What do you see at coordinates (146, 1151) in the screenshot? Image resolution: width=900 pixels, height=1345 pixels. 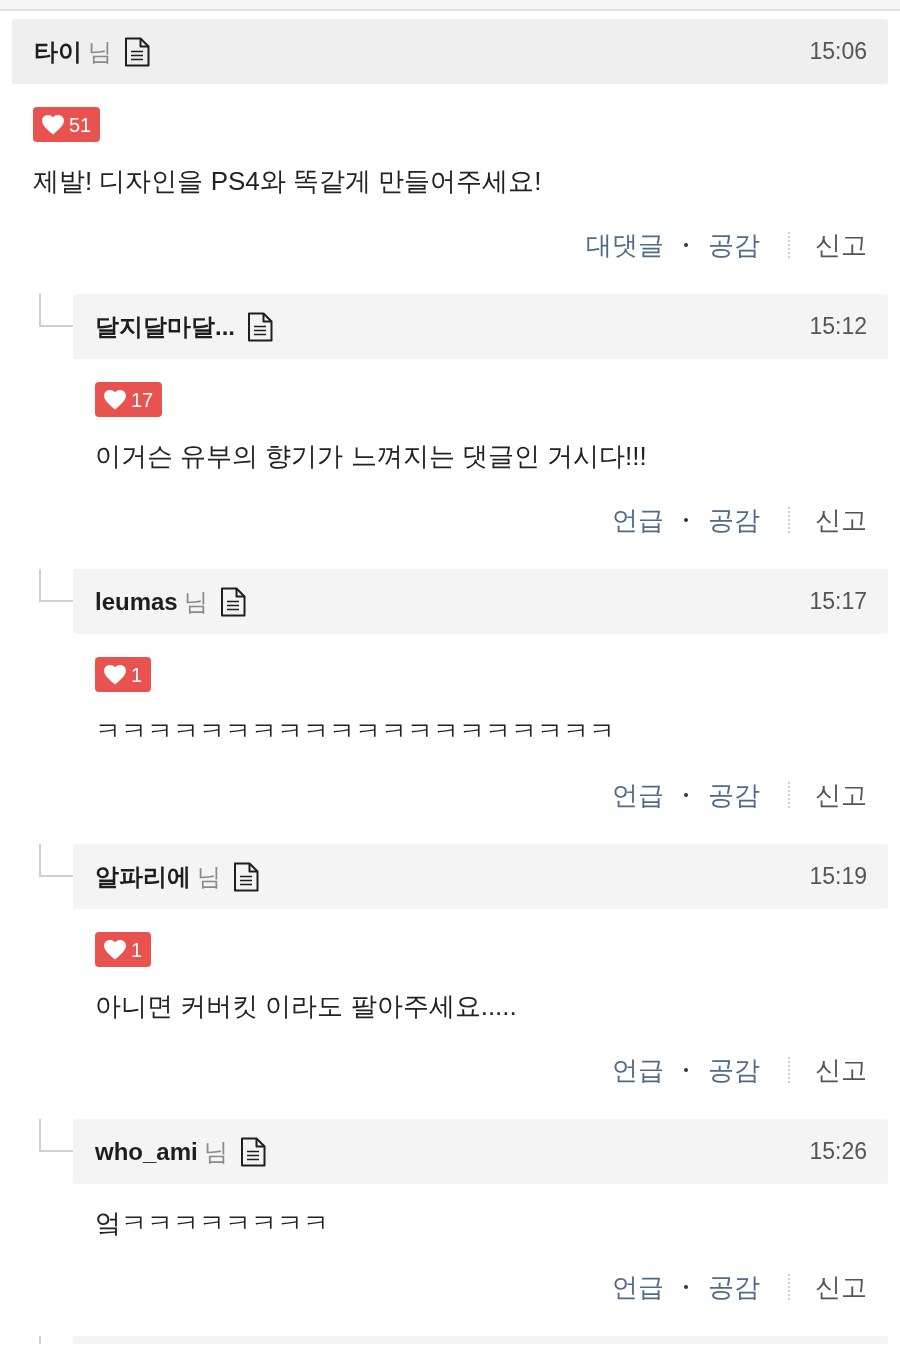 I see `author-name: who_ami` at bounding box center [146, 1151].